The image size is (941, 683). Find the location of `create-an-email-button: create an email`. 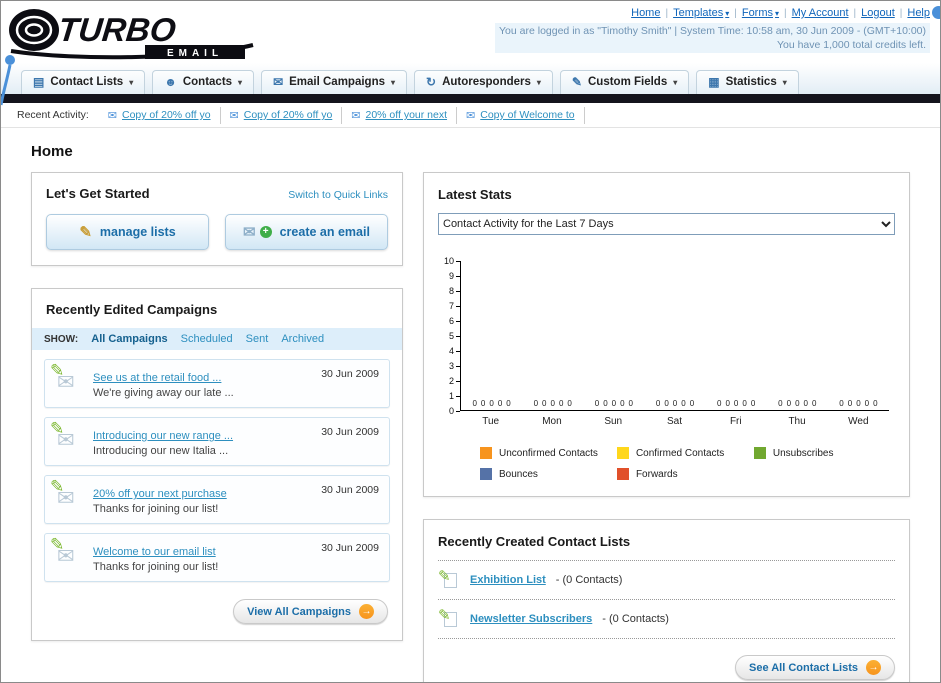

create-an-email-button: create an email is located at coordinates (306, 232).